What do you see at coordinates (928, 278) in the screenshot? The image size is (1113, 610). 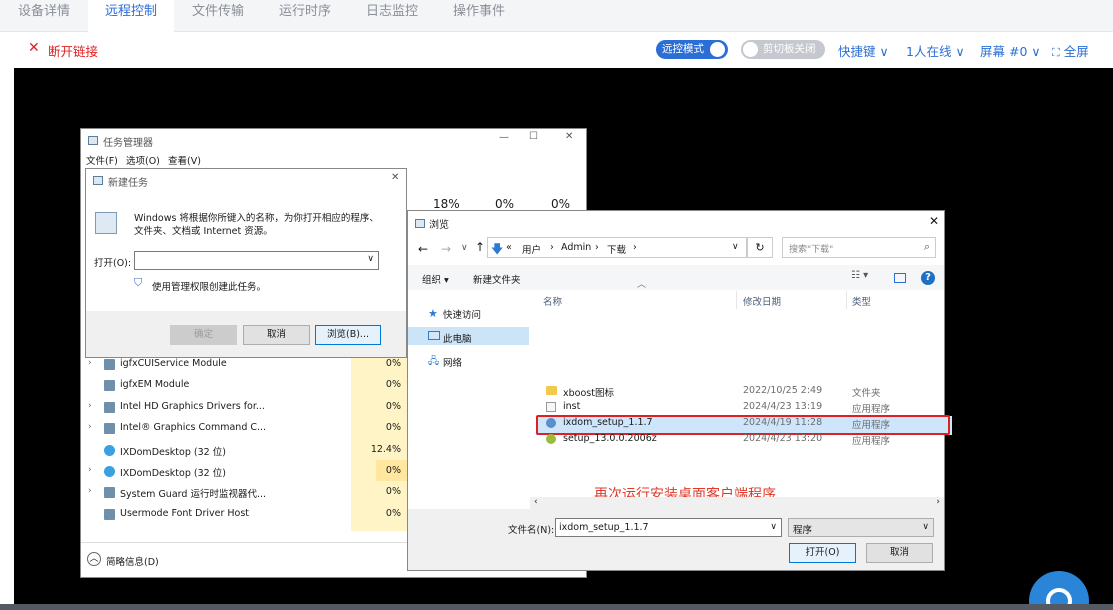 I see `help-icon: ?` at bounding box center [928, 278].